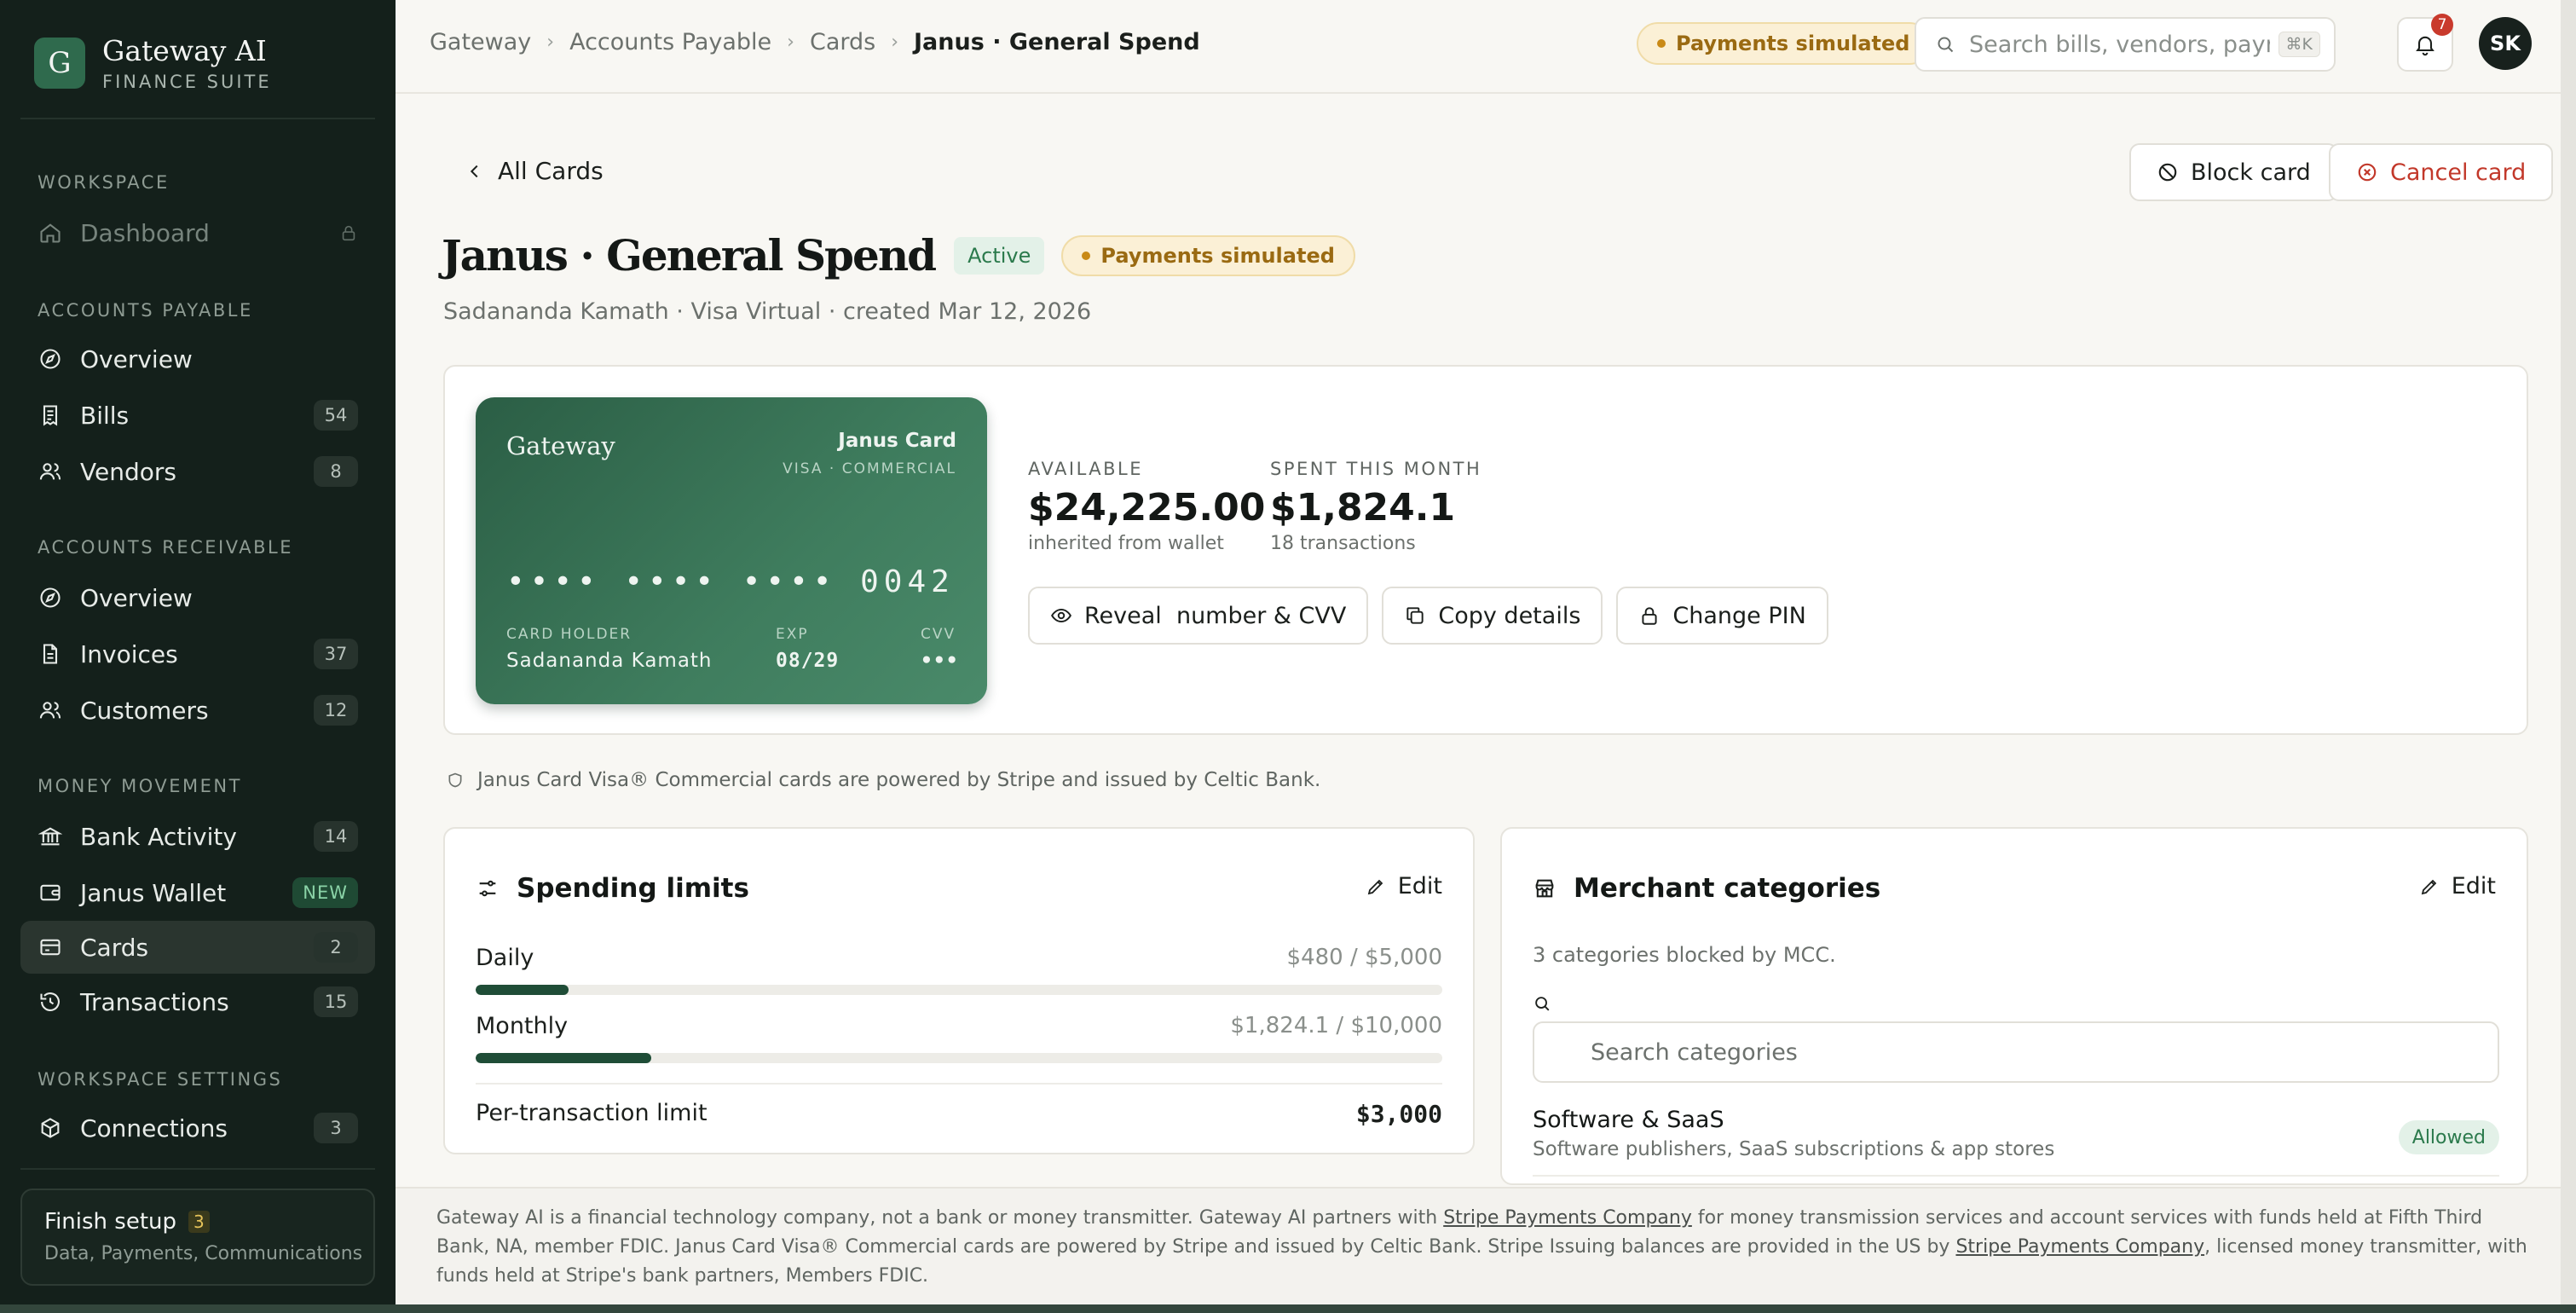 This screenshot has width=2576, height=1313. What do you see at coordinates (895, 42) in the screenshot?
I see `chevron-right-icon: ›` at bounding box center [895, 42].